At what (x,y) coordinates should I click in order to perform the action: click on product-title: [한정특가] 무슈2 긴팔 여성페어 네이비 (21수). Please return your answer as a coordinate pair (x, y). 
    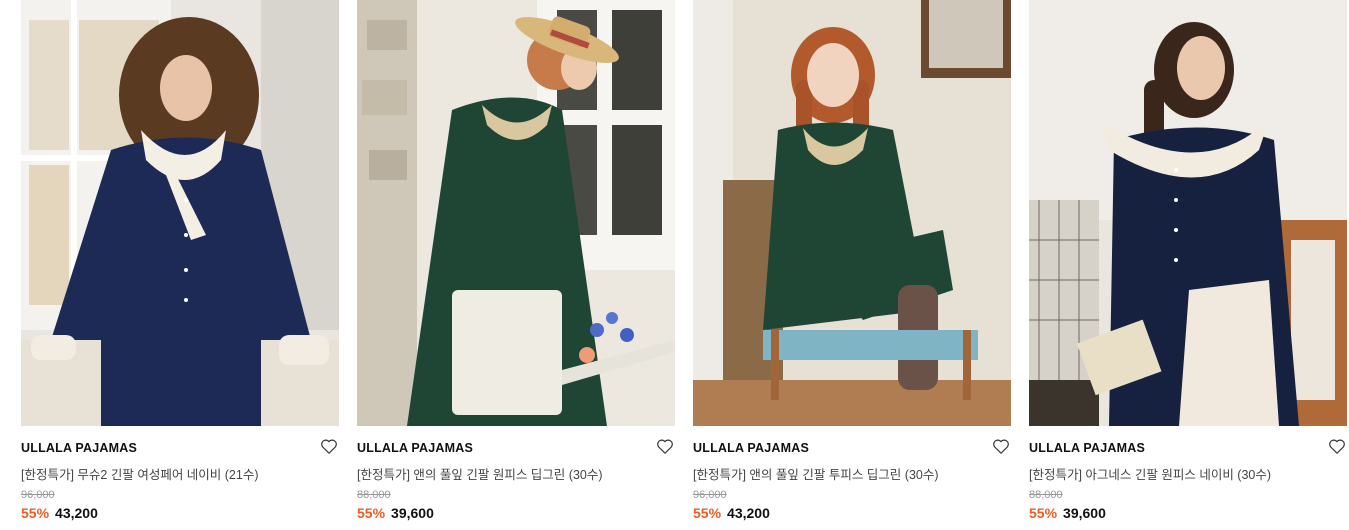
    Looking at the image, I should click on (140, 473).